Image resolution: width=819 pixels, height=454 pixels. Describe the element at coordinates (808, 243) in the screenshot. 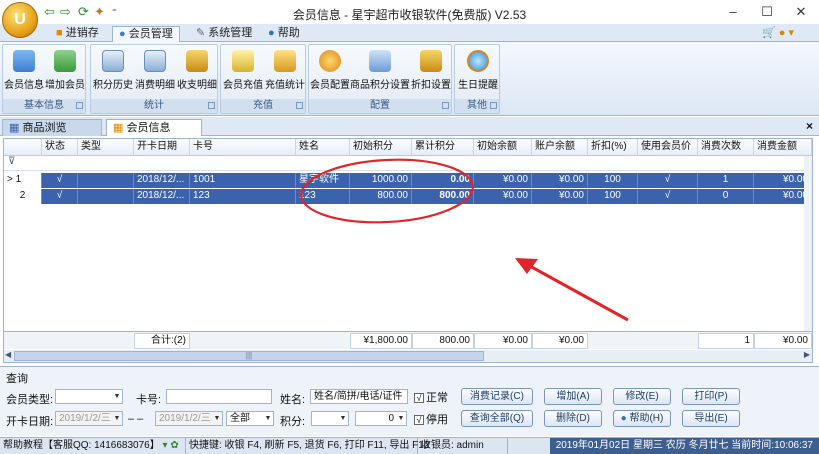

I see `vertical-scrollbar` at that location.